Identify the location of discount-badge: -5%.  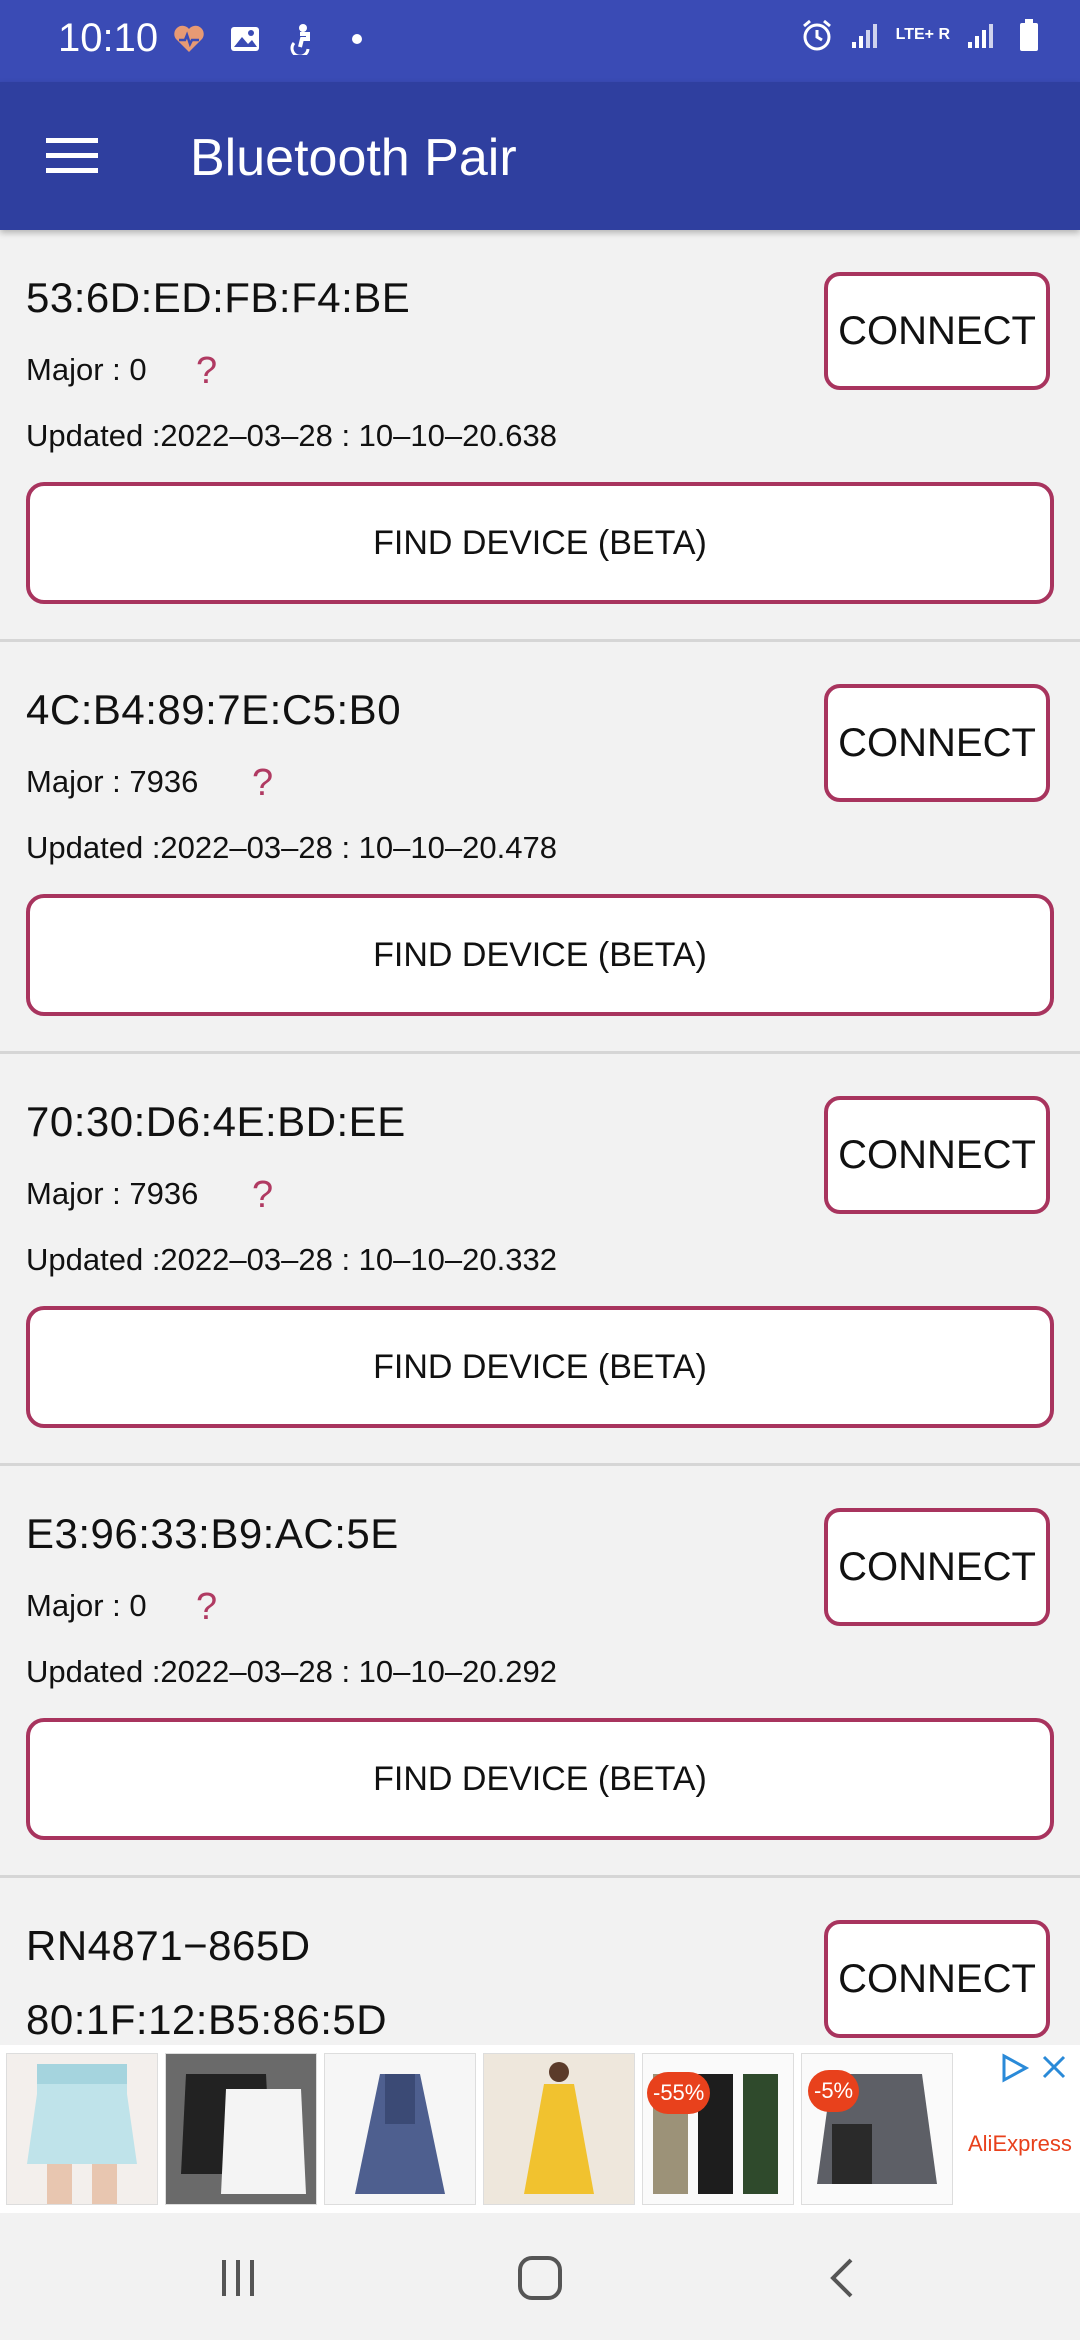
(834, 2091).